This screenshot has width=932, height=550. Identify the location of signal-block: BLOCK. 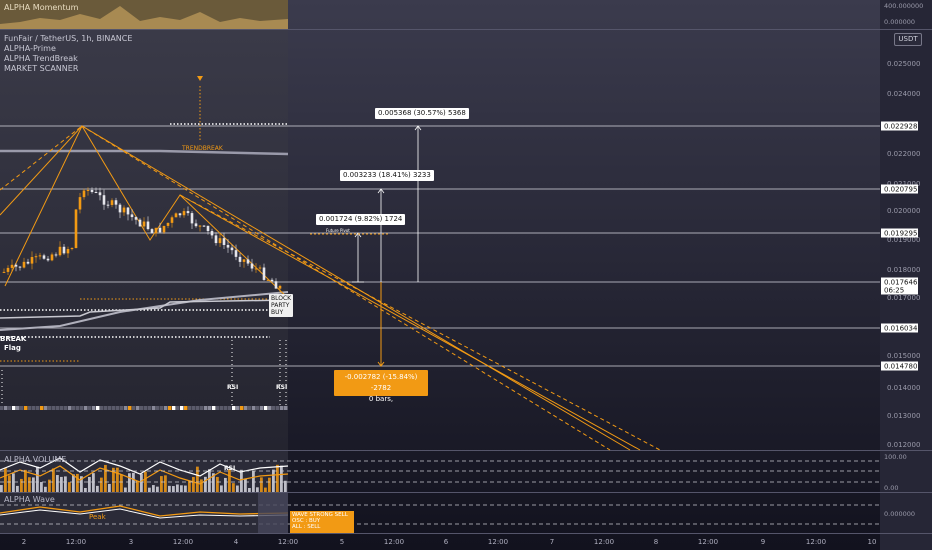
(281, 298).